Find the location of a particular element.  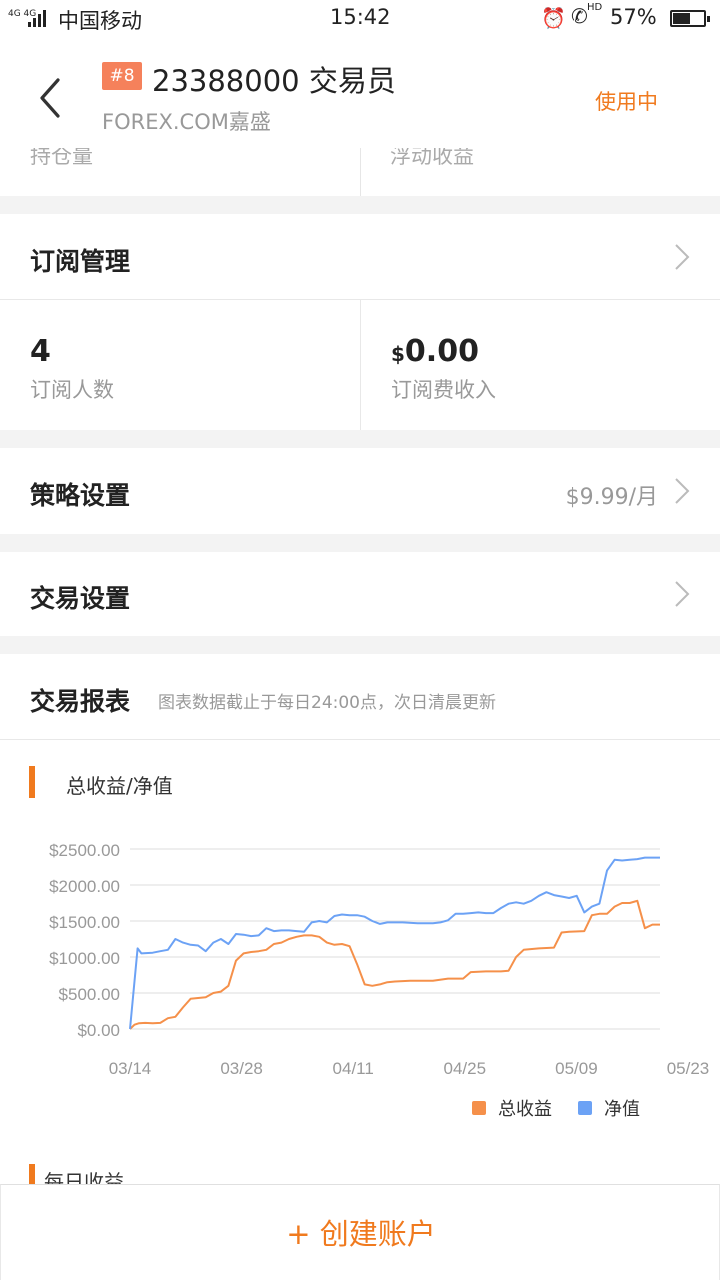

hd-icon: HD is located at coordinates (595, 7).